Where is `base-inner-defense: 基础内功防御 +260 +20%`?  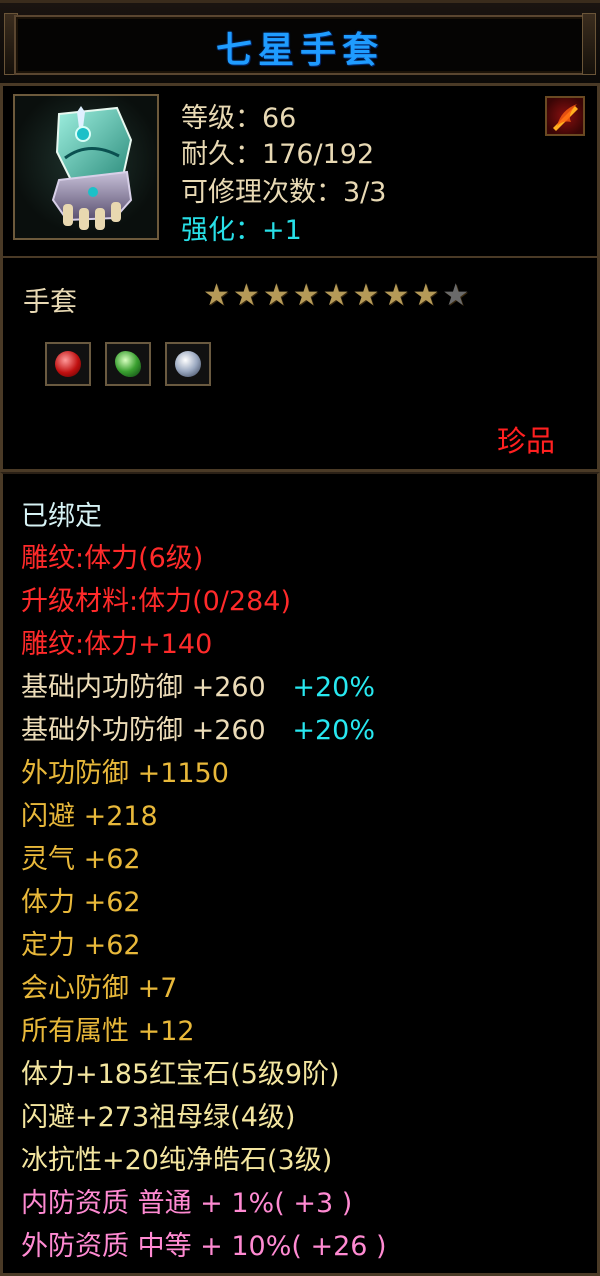
base-inner-defense: 基础内功防御 +260 +20% is located at coordinates (198, 688).